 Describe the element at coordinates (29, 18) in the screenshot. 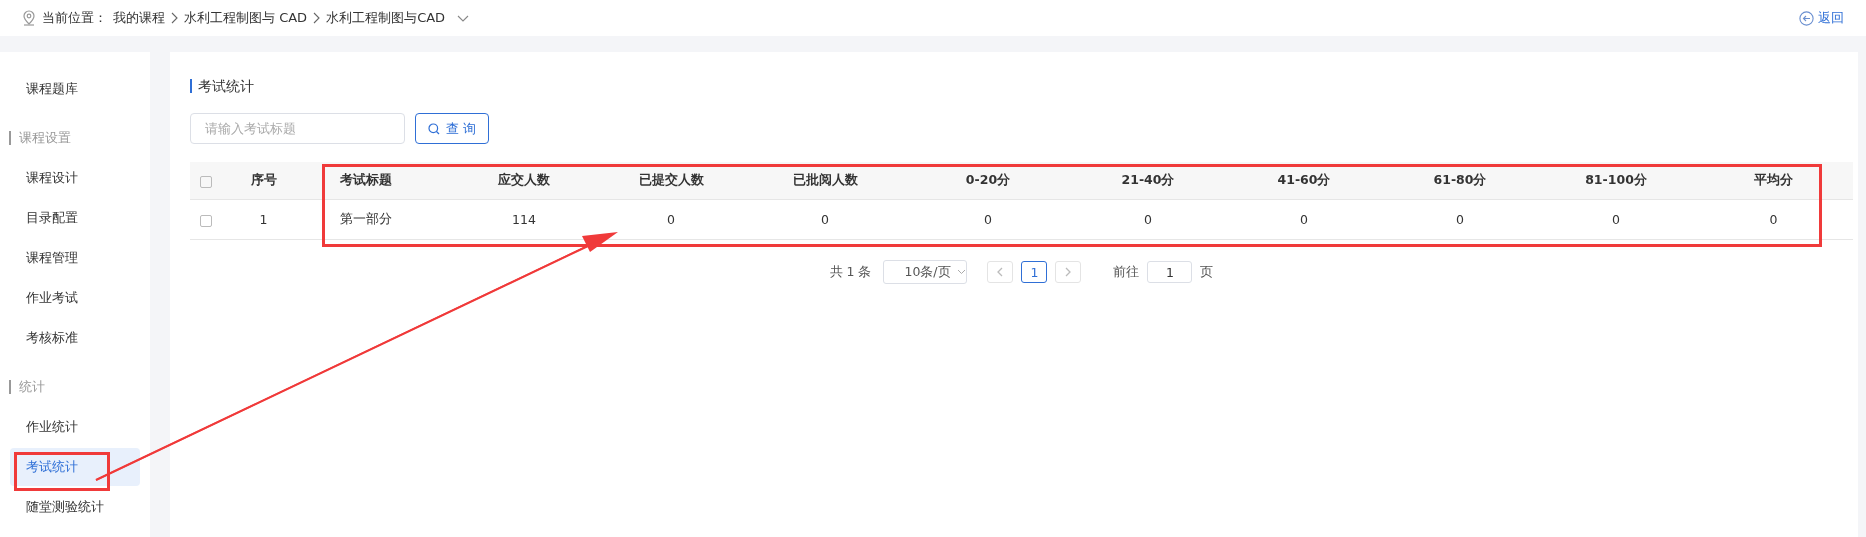

I see `location-icon` at that location.